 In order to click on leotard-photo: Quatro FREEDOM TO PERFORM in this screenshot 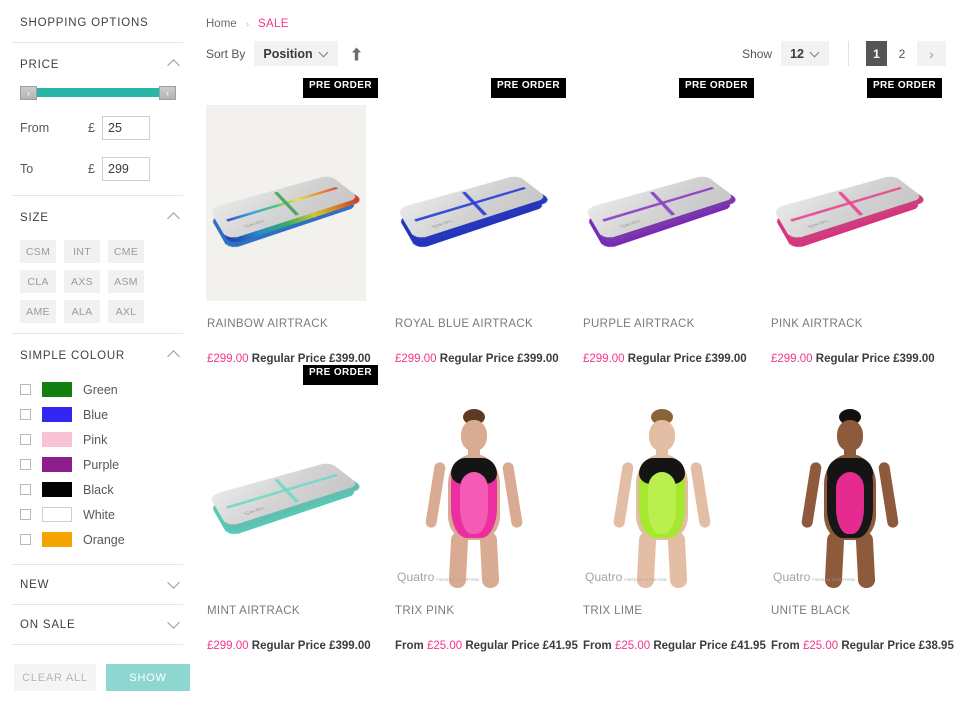, I will do `click(850, 490)`.